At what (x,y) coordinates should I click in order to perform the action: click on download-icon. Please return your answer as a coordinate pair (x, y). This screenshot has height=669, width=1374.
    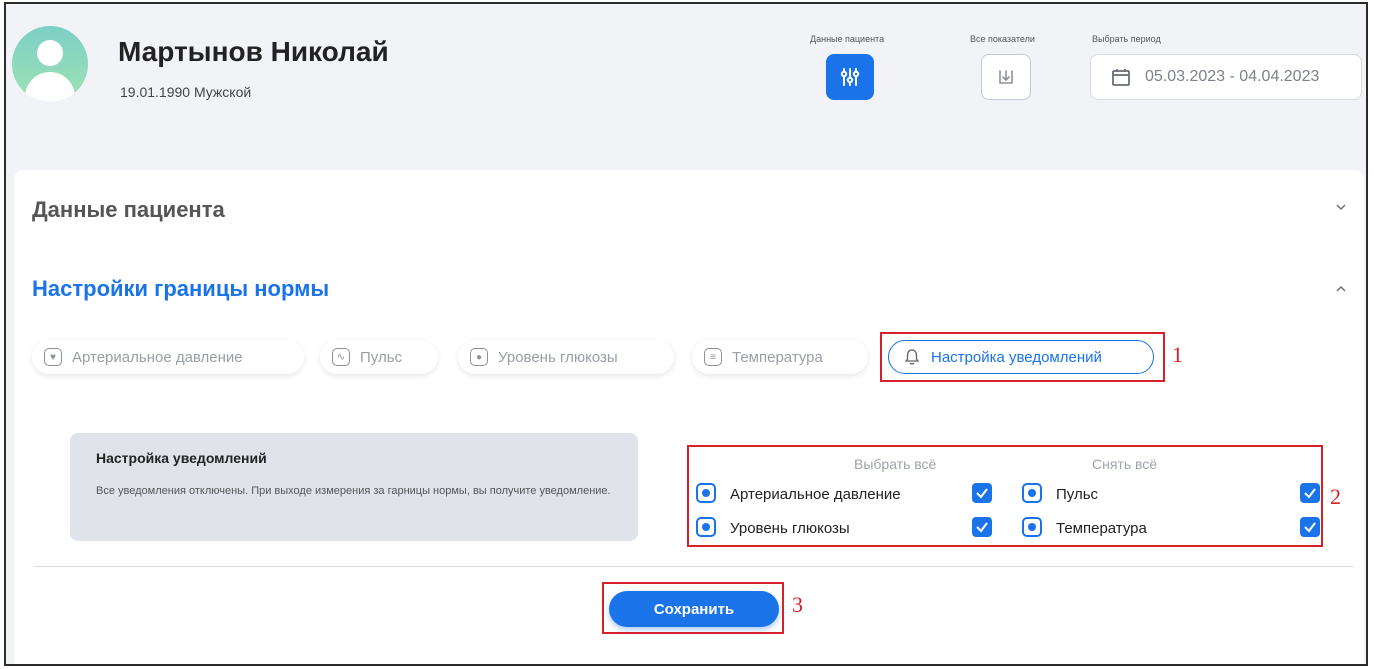
    Looking at the image, I should click on (1006, 77).